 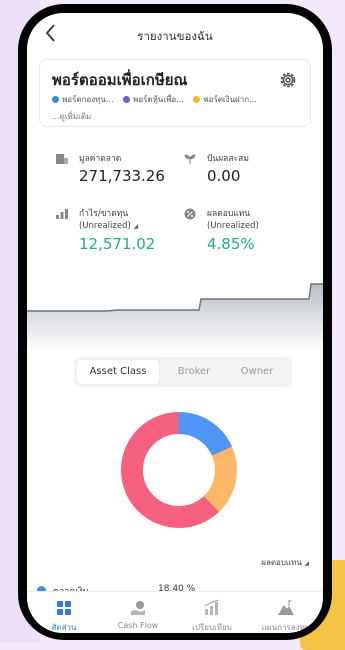 I want to click on dividend-metric: ปันผลสะสม 0.00, so click(x=248, y=173).